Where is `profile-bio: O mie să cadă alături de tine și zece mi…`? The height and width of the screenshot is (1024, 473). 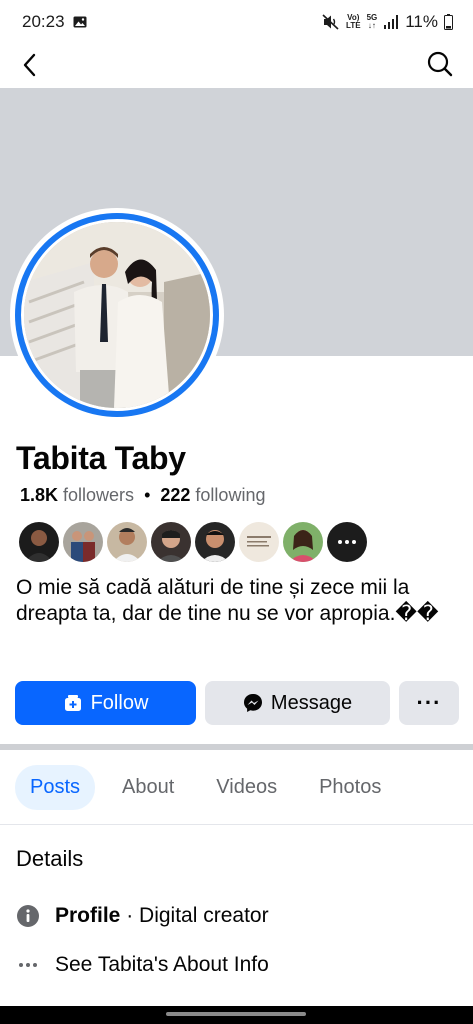
profile-bio: O mie să cadă alături de tine și zece mi… is located at coordinates (227, 600).